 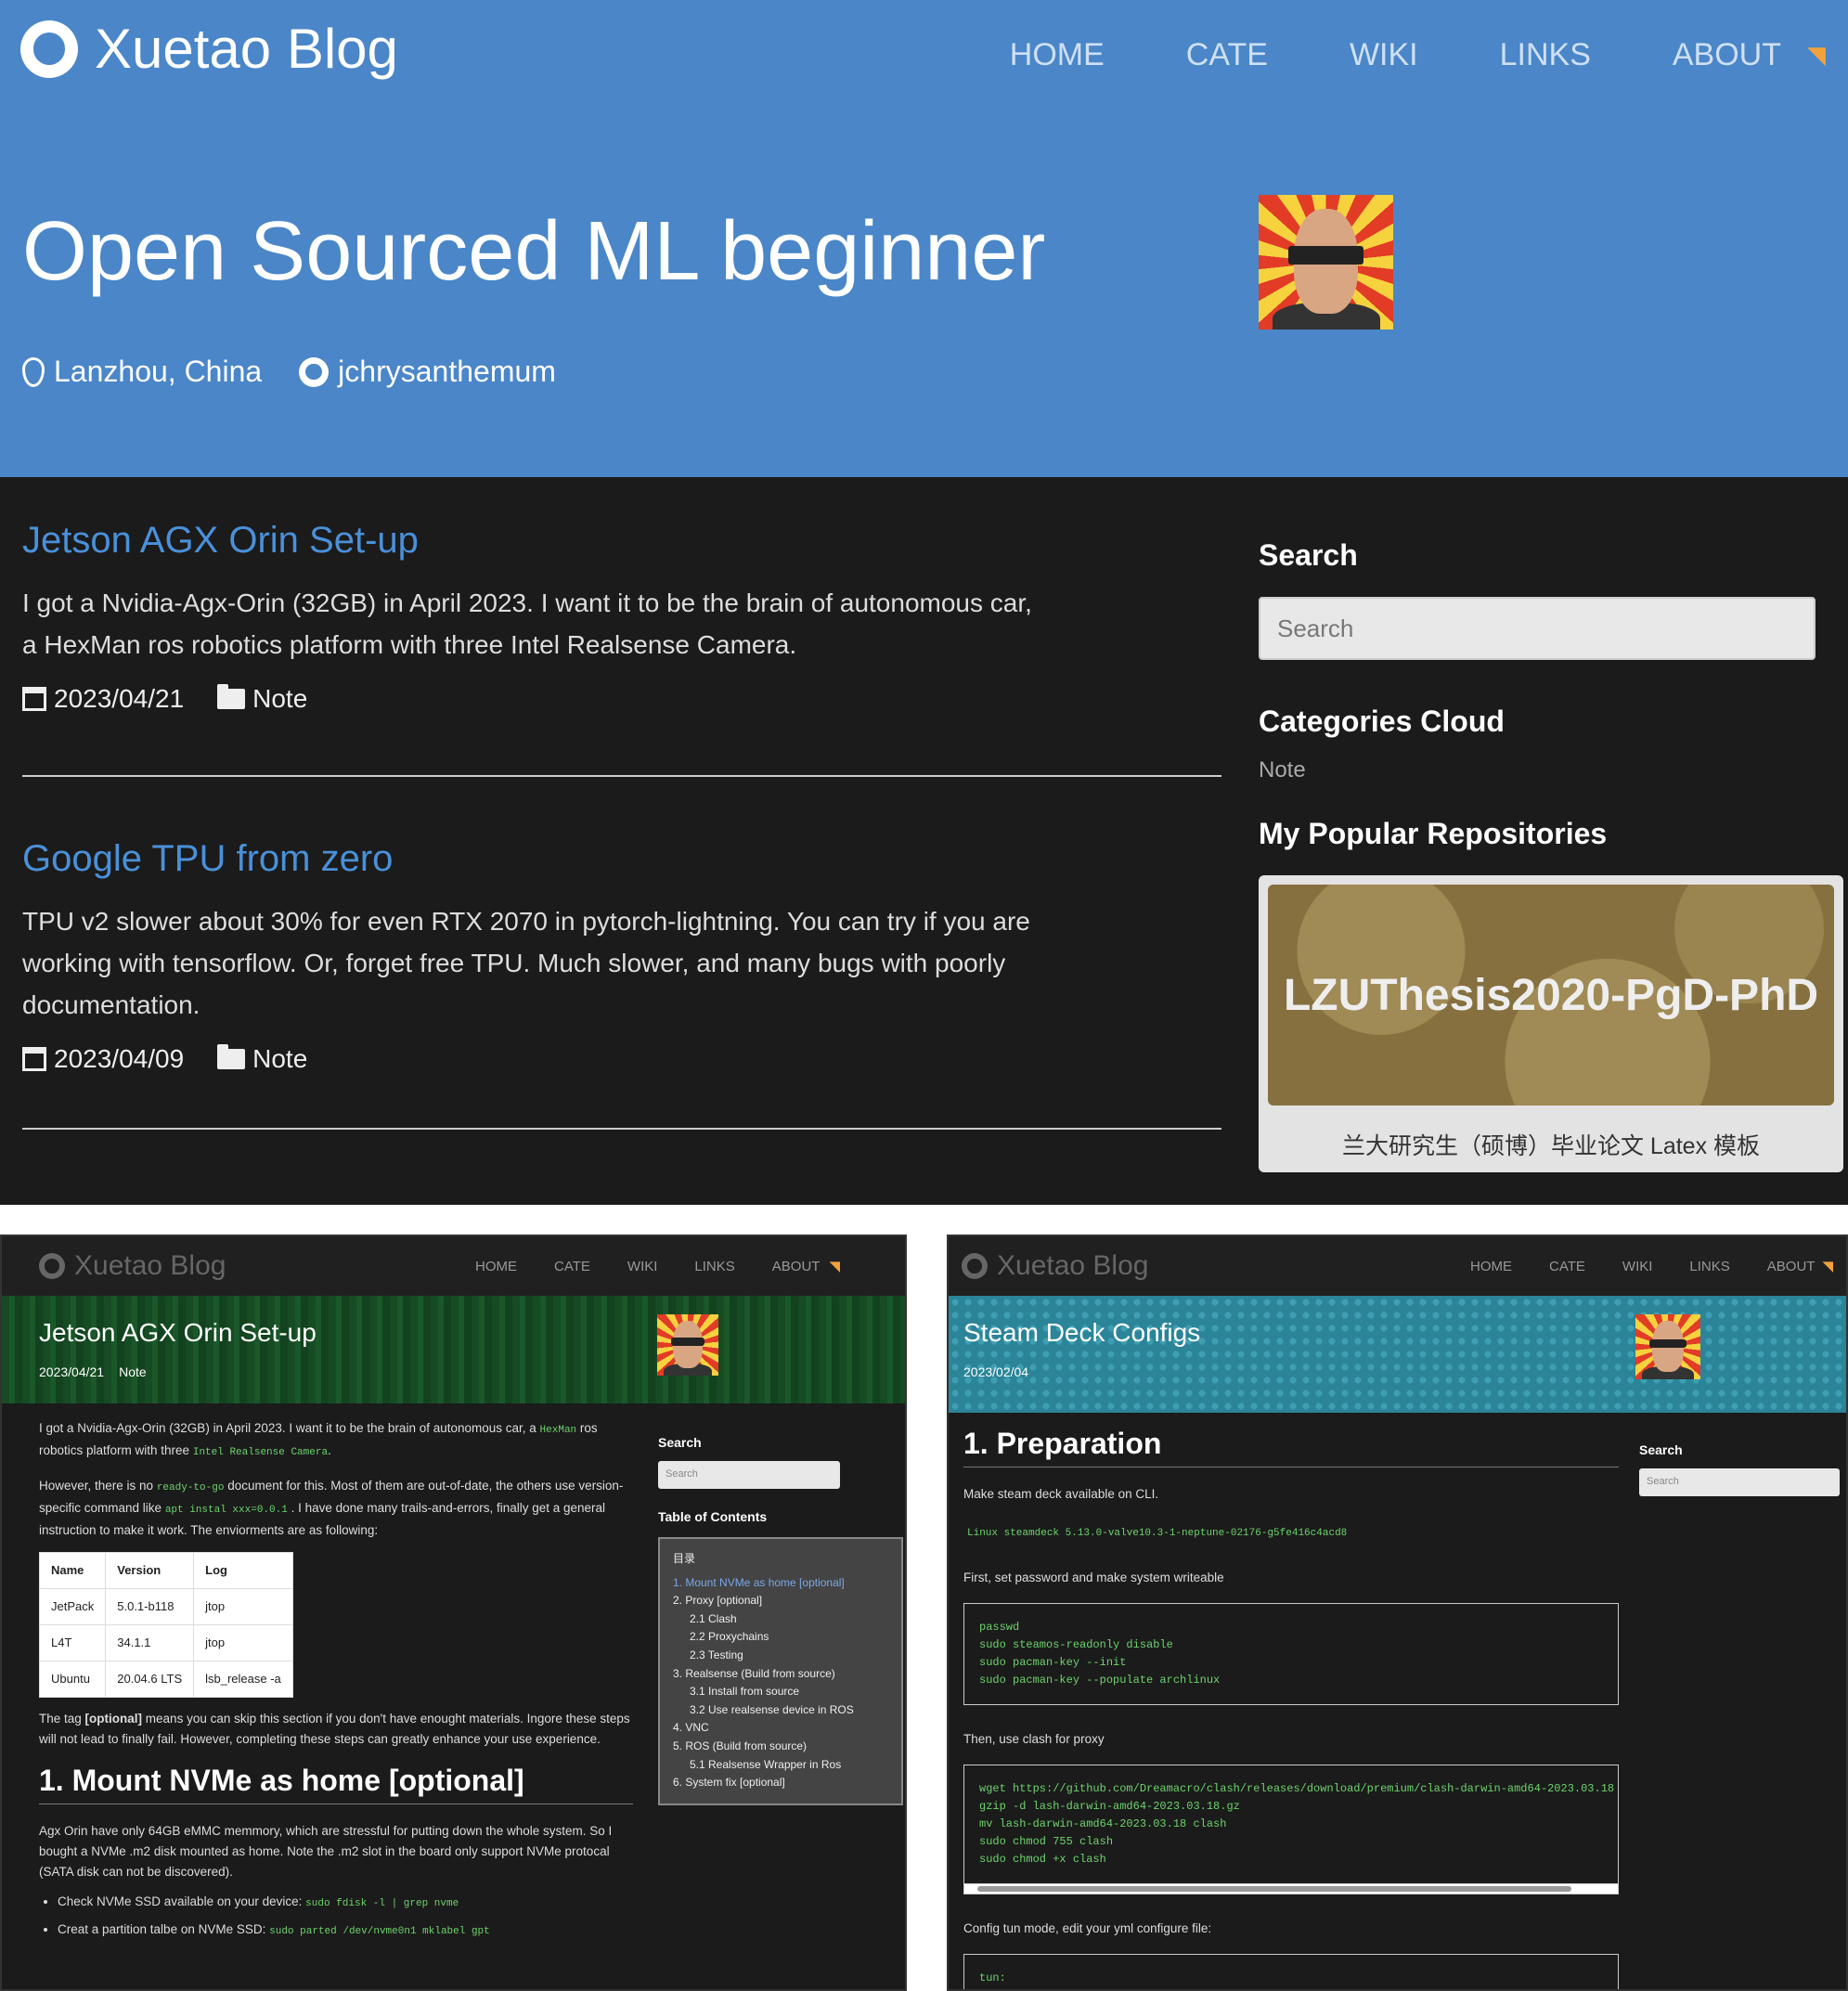 I want to click on post-header: Jetson AGX Orin Set-up 2023/04/21 Note, so click(x=453, y=1350).